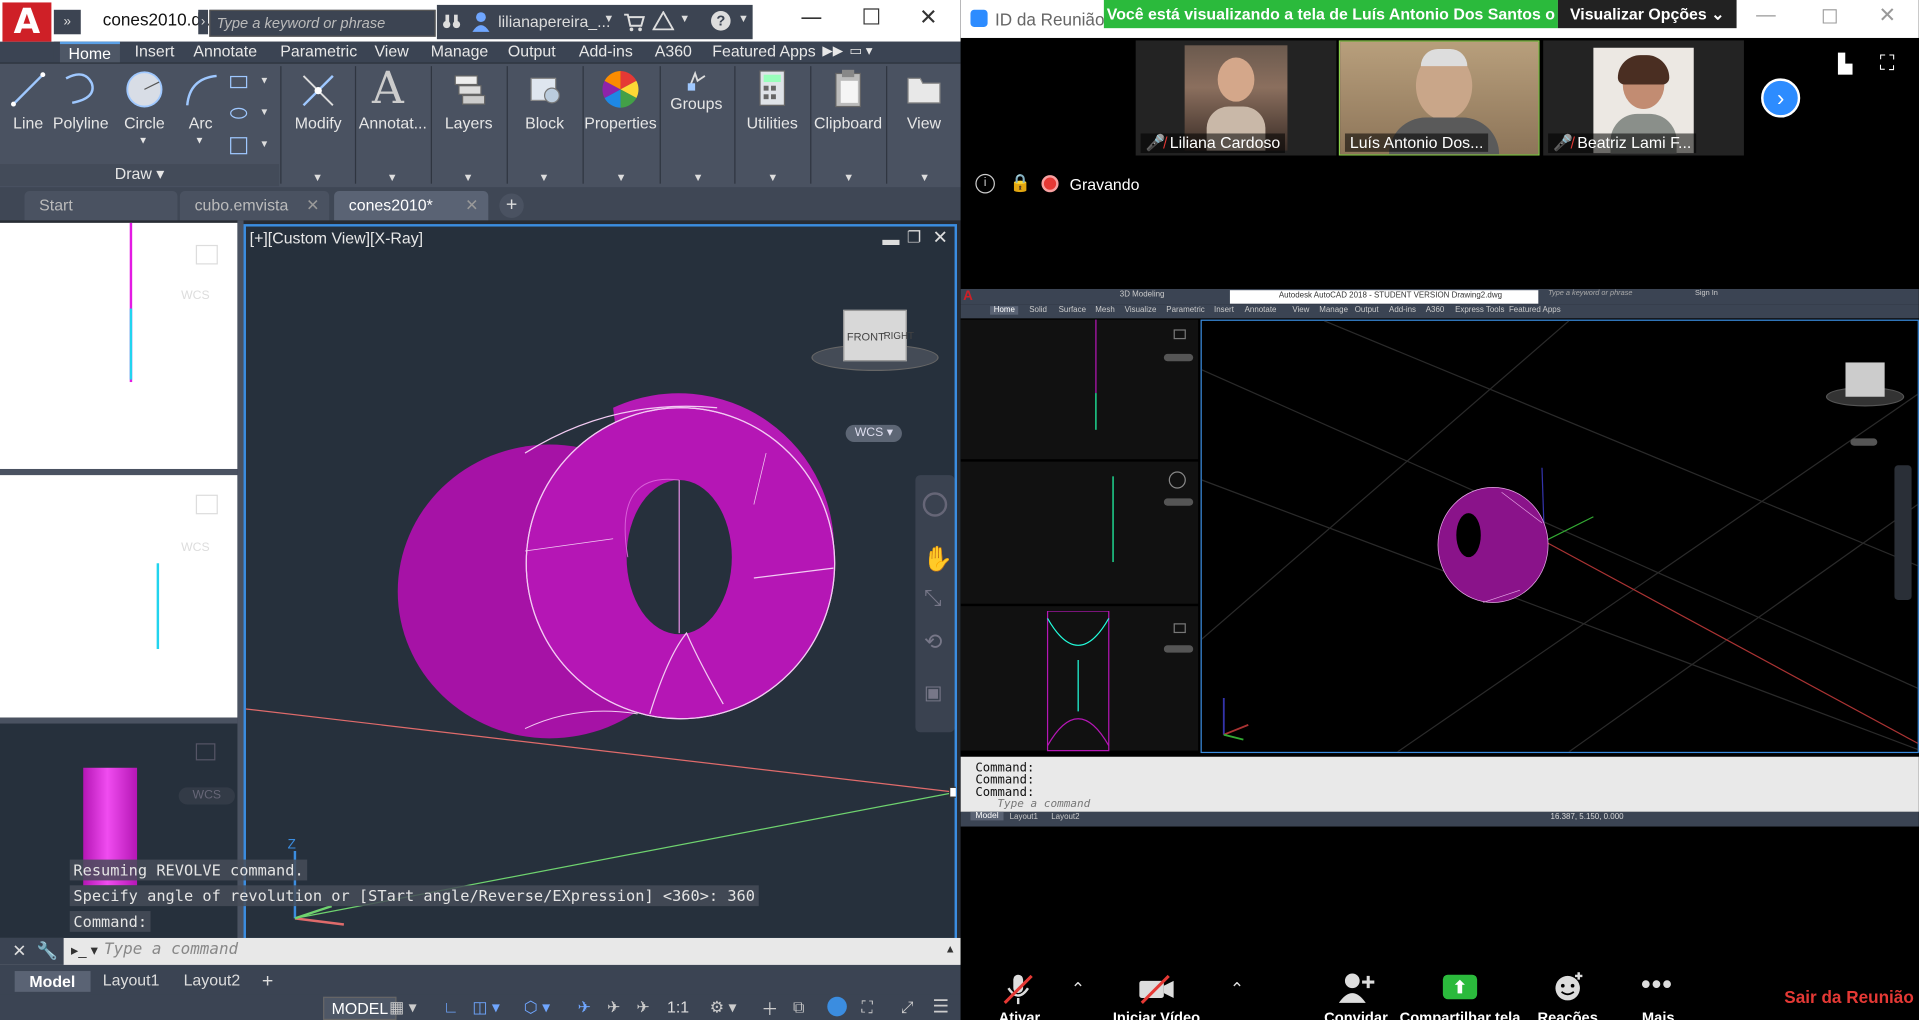 This screenshot has height=1020, width=1919. I want to click on viewcube-right: RIGHT, so click(899, 336).